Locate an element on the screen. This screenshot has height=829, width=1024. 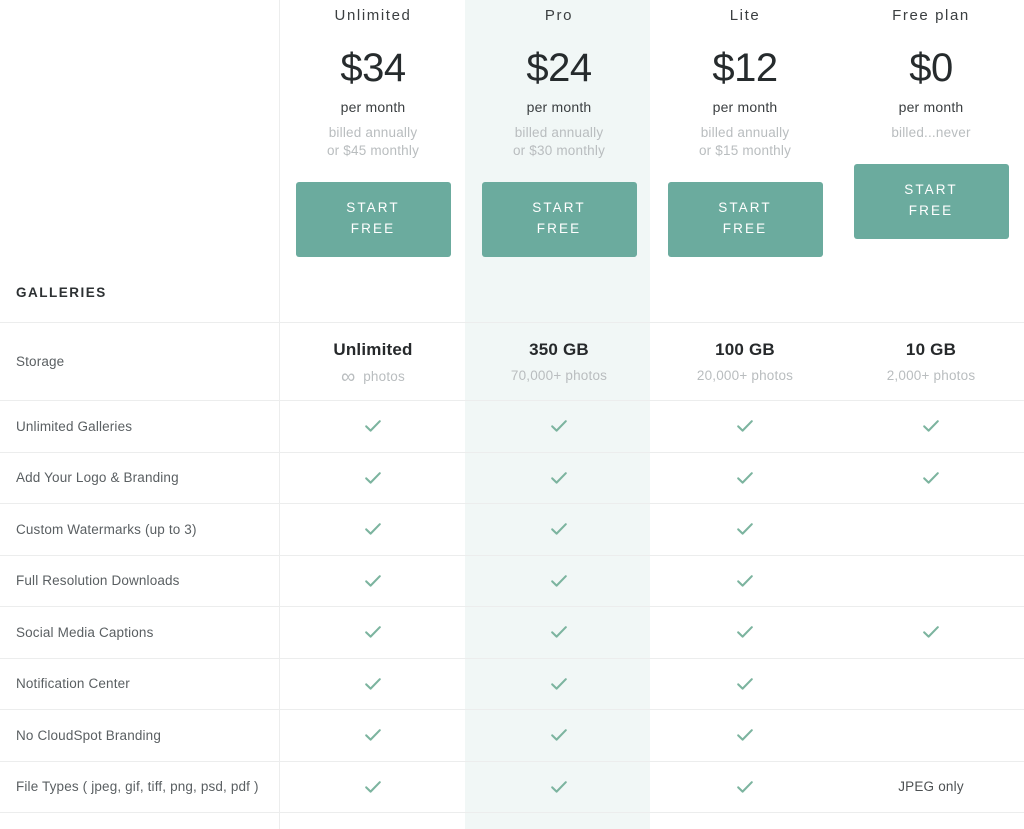
storage-amount: 10 GB is located at coordinates (931, 349).